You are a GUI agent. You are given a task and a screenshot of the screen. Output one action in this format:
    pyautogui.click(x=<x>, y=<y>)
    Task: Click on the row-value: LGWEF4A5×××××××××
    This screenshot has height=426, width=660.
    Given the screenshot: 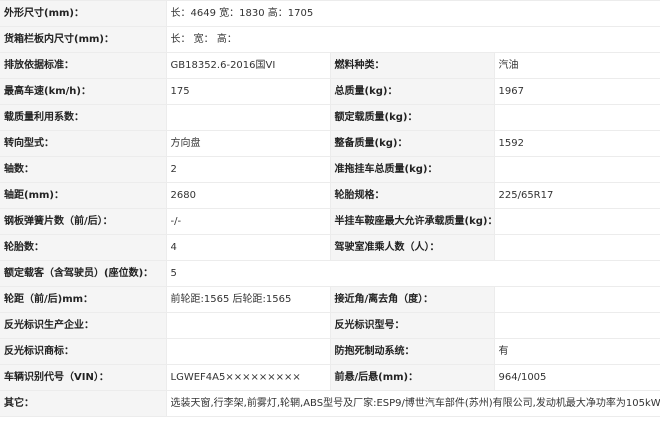 What is the action you would take?
    pyautogui.click(x=248, y=377)
    